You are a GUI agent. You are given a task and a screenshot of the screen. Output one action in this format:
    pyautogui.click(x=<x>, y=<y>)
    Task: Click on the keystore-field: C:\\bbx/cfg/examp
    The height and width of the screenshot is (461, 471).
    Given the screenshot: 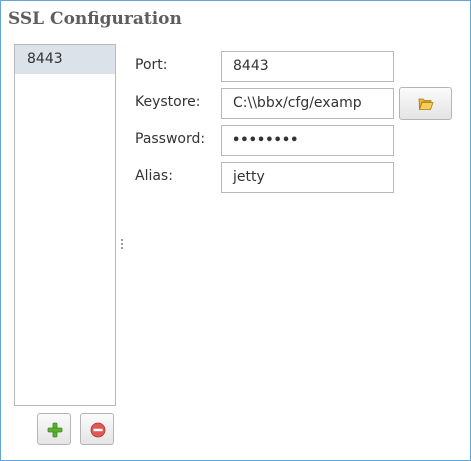 What is the action you would take?
    pyautogui.click(x=307, y=103)
    